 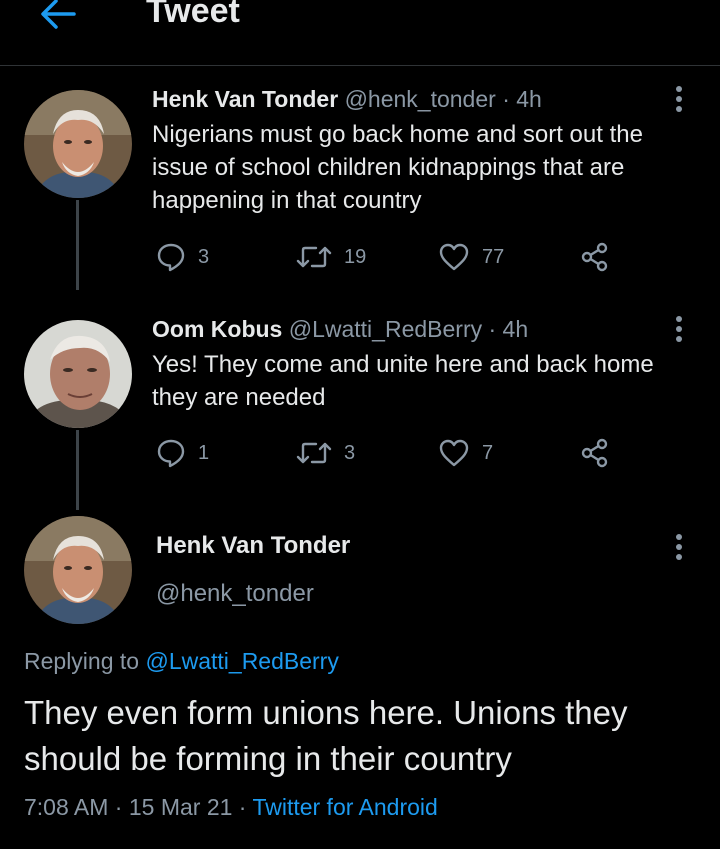 What do you see at coordinates (386, 453) in the screenshot?
I see `tweet-actions: 1 3 7` at bounding box center [386, 453].